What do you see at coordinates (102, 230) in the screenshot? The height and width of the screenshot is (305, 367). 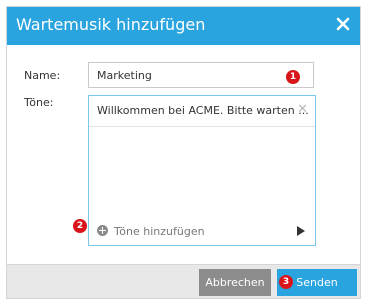 I see `plus-circle-icon` at bounding box center [102, 230].